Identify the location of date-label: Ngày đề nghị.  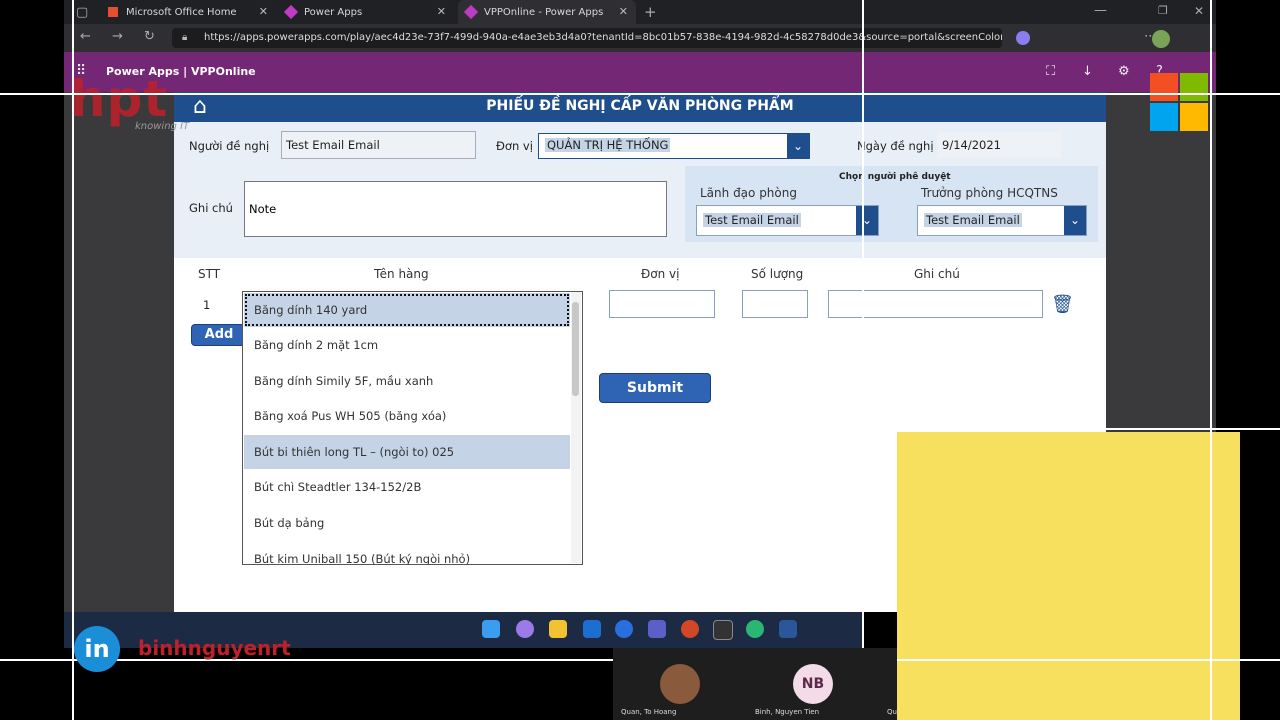
(895, 146).